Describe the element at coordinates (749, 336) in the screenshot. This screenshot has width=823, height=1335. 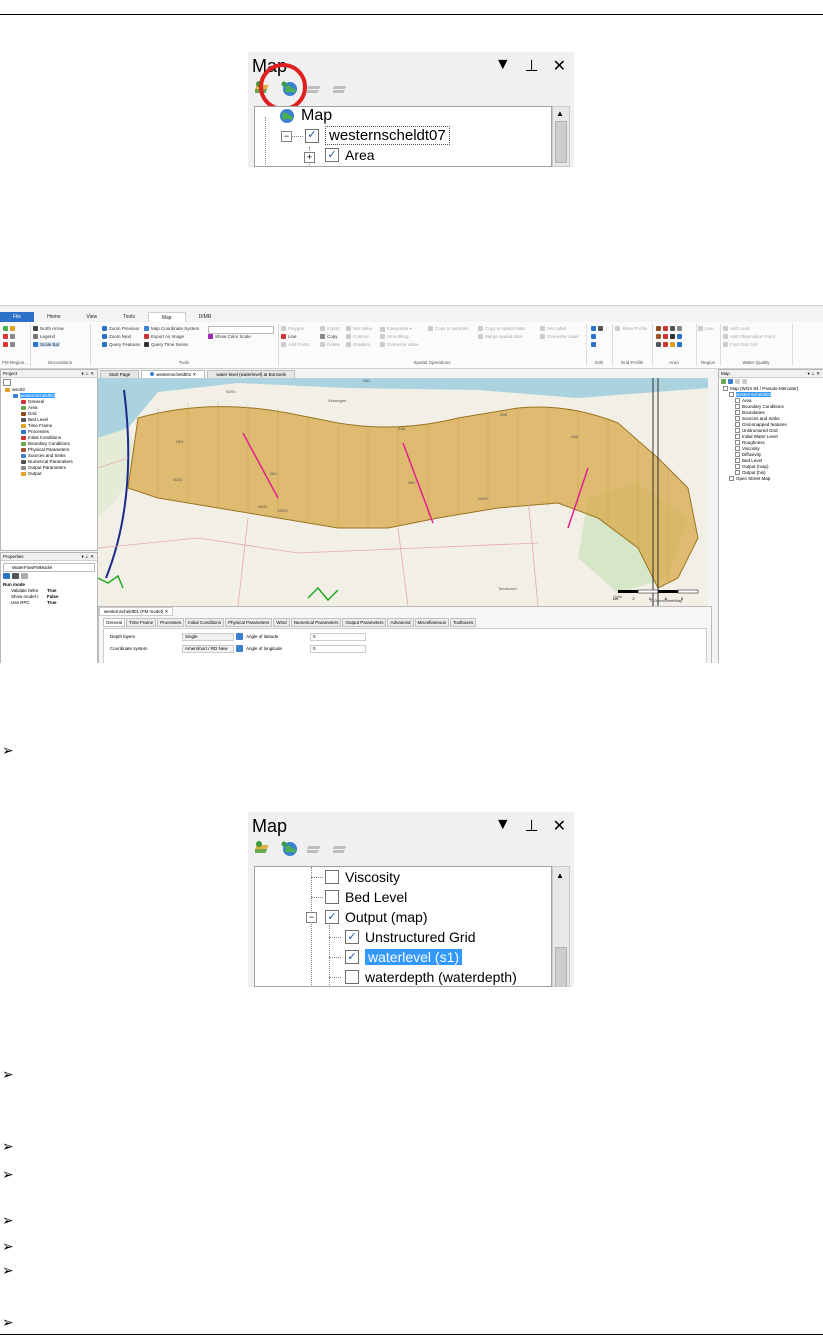
I see `add-observation-point-button: Add Observation Point` at that location.